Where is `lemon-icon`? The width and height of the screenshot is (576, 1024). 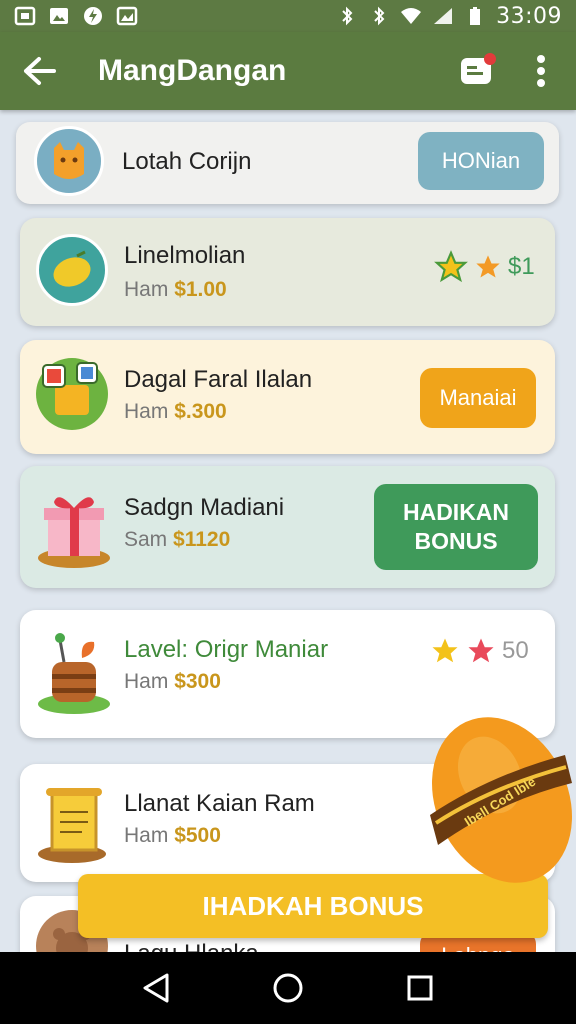 lemon-icon is located at coordinates (72, 268).